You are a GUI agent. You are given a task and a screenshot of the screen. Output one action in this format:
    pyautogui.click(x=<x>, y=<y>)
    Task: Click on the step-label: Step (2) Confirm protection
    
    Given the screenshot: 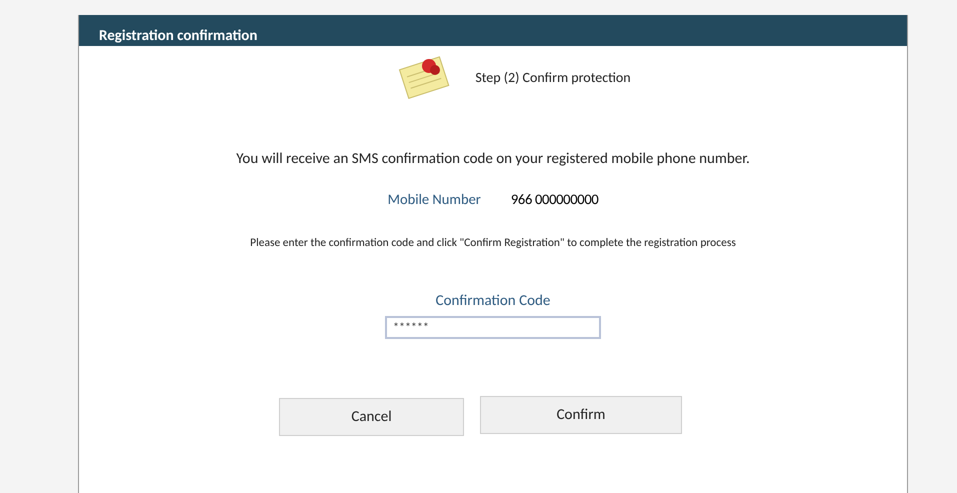 What is the action you would take?
    pyautogui.click(x=553, y=77)
    